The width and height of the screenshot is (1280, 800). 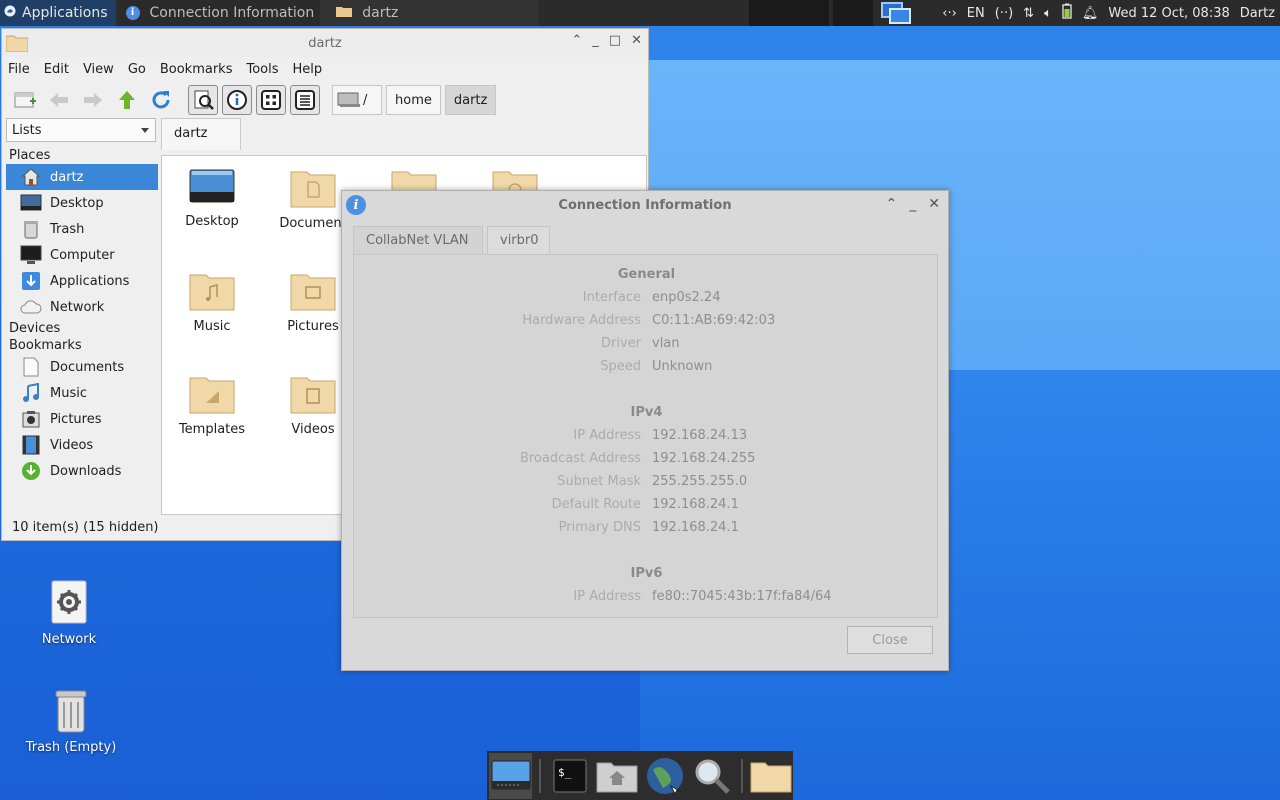 What do you see at coordinates (71, 721) in the screenshot?
I see `desktop-icon-trash: Trash (Empty)` at bounding box center [71, 721].